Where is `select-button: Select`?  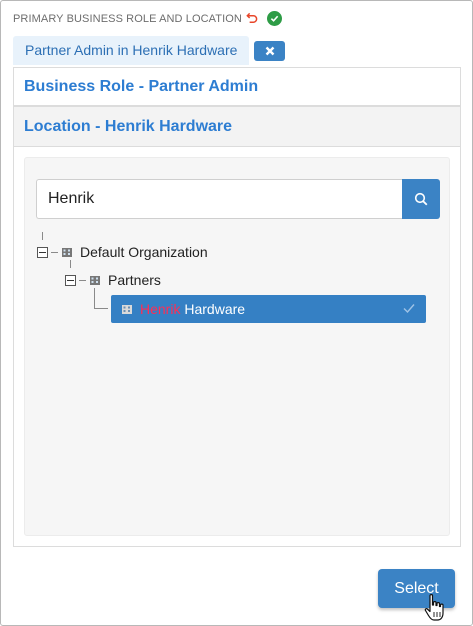 select-button: Select is located at coordinates (416, 588).